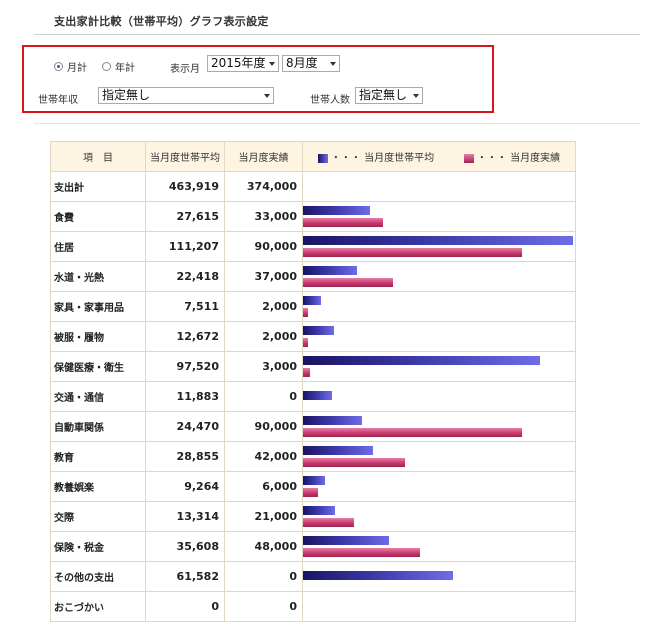 The height and width of the screenshot is (637, 650). I want to click on title-divider, so click(337, 34).